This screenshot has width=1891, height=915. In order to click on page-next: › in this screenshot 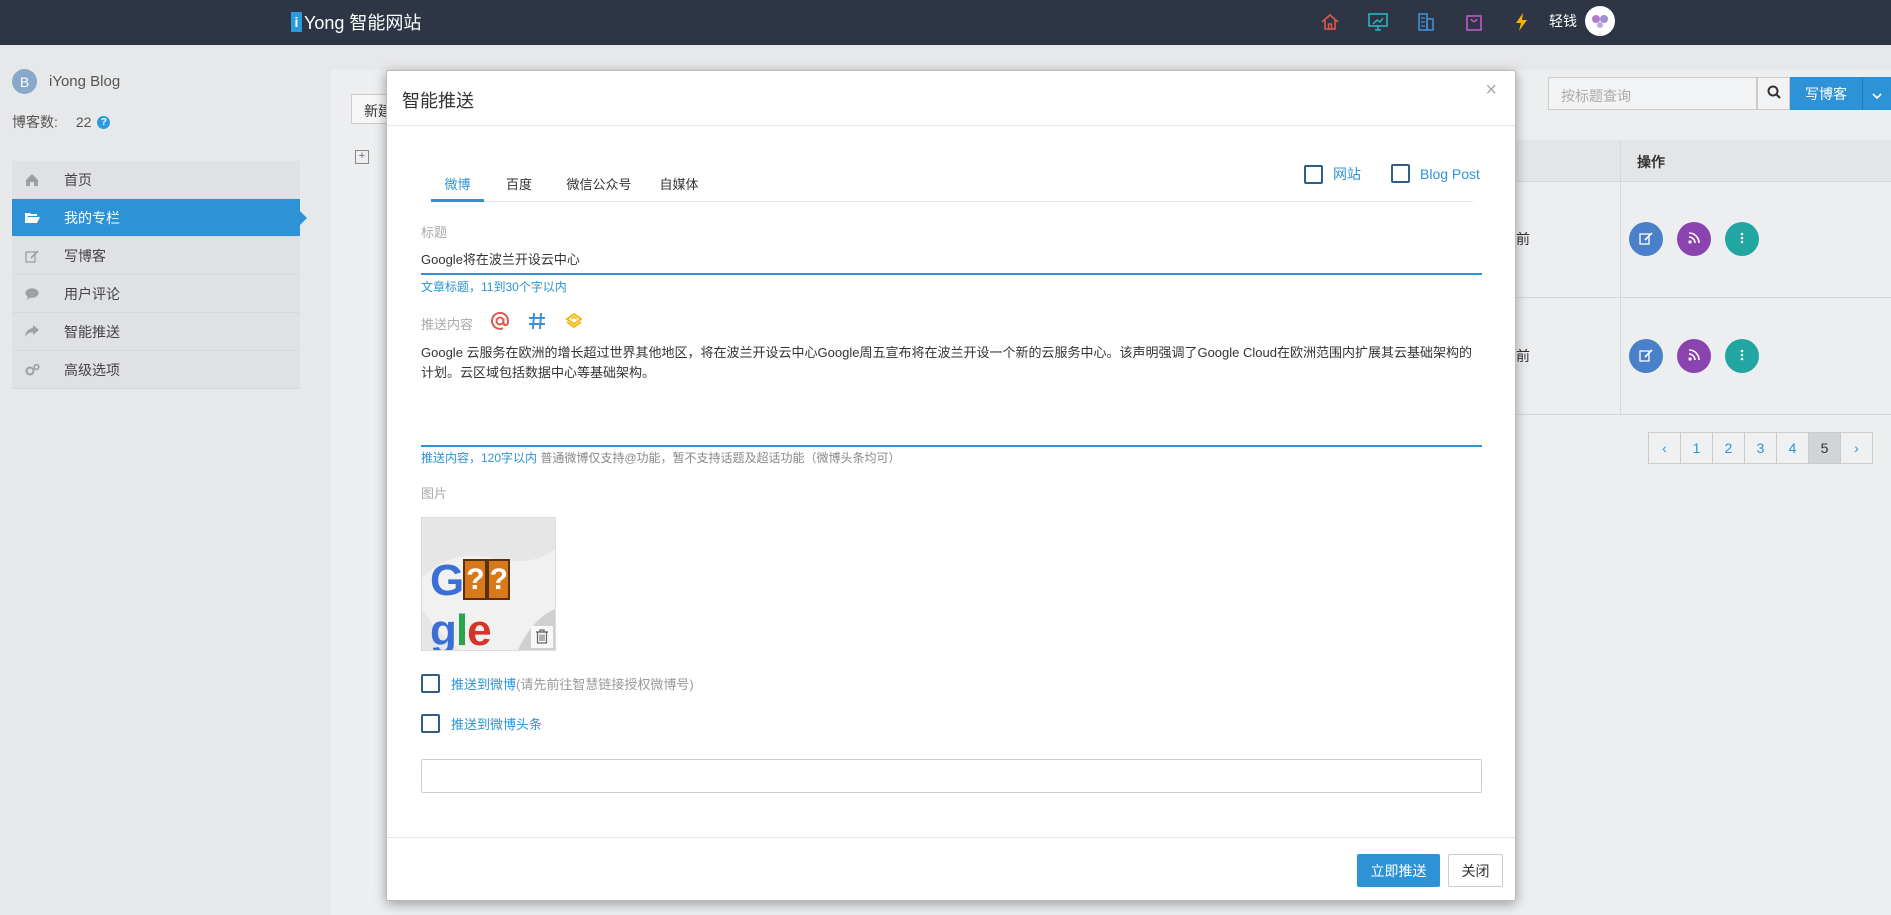, I will do `click(1856, 448)`.